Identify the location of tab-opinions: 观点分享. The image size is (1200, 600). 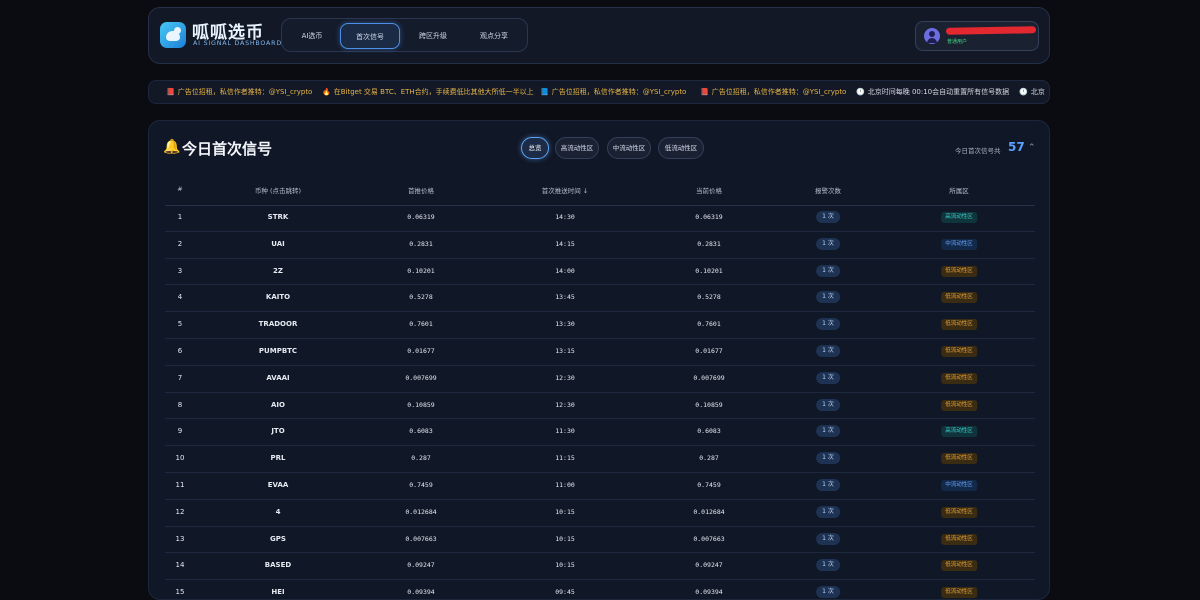
(494, 36).